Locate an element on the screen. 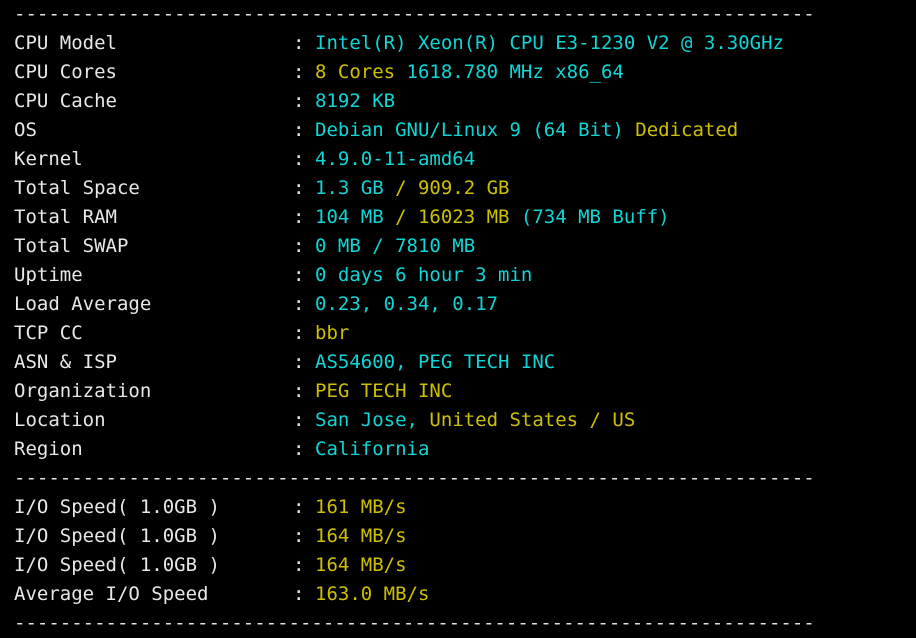 The width and height of the screenshot is (916, 638). info-row-value: 1.3 GB / 909.2 GB is located at coordinates (412, 188).